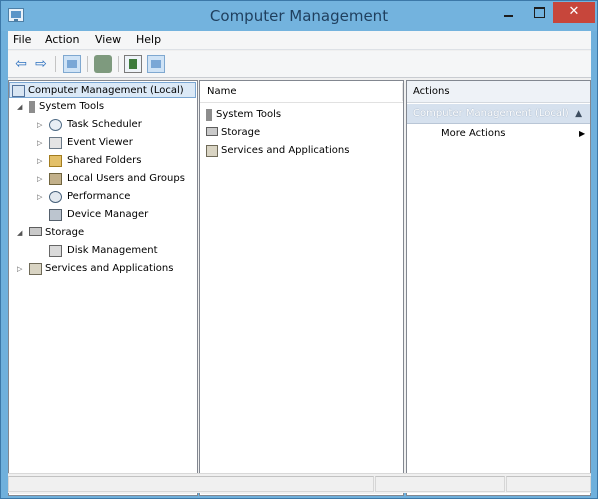  What do you see at coordinates (21, 64) in the screenshot?
I see `back-arrow-icon: ⇦` at bounding box center [21, 64].